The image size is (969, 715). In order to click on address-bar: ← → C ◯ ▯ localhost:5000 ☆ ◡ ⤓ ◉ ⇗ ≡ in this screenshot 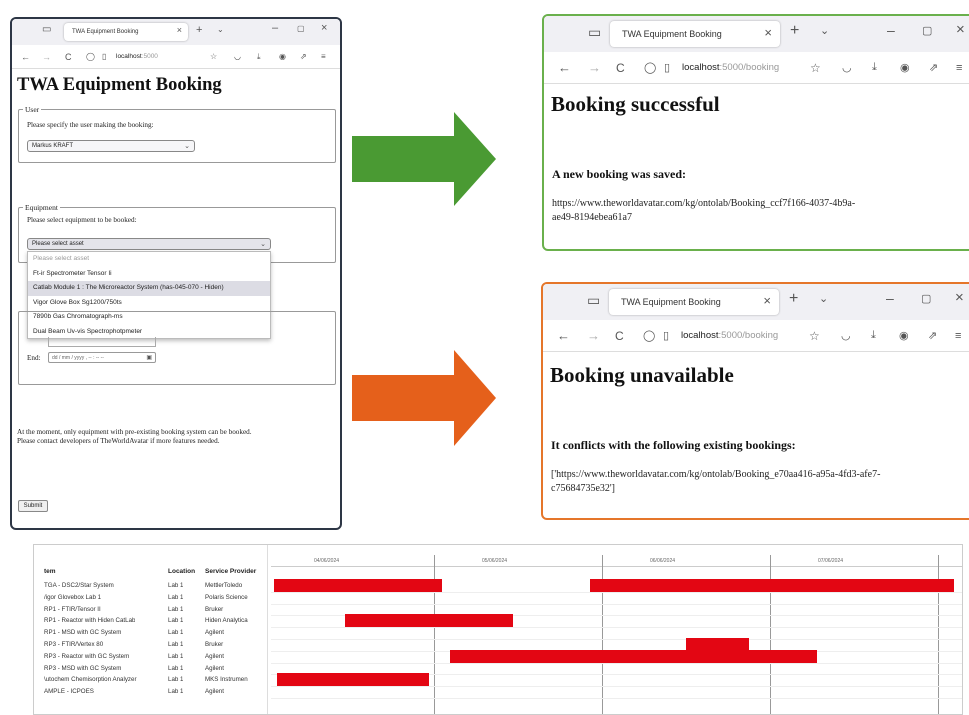, I will do `click(176, 57)`.